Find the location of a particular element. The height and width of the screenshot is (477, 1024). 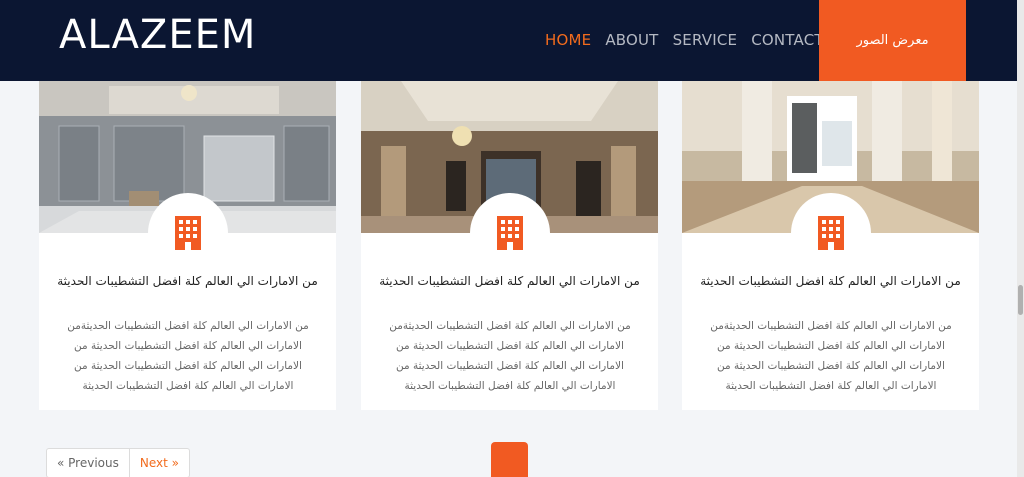

scrollbar-thumb is located at coordinates (1020, 300).